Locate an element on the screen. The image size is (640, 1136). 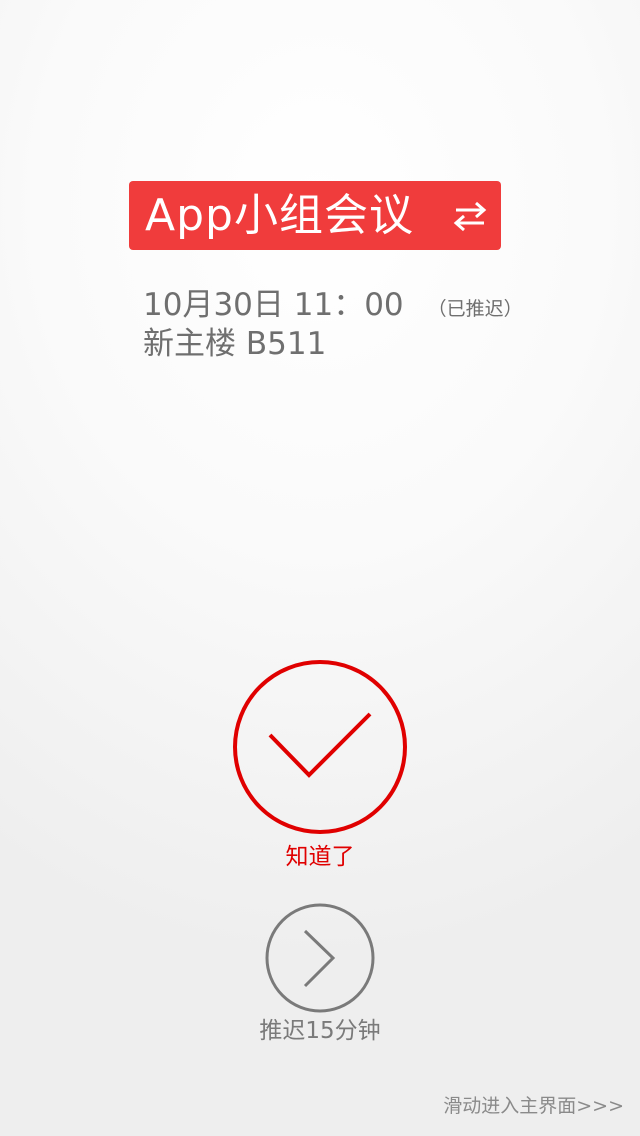
meeting-datetime: 10月30日 11：00 is located at coordinates (273, 305).